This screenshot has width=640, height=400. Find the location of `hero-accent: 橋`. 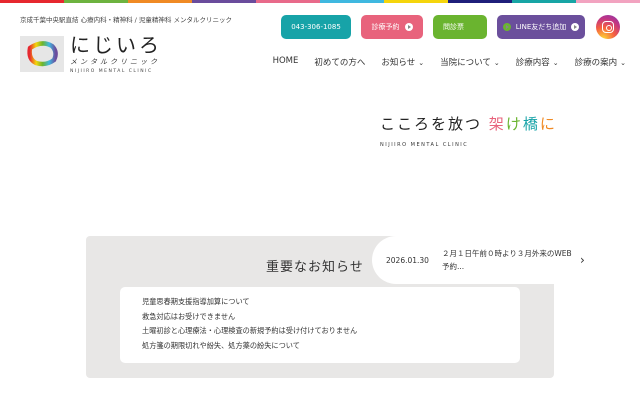

hero-accent: 橋 is located at coordinates (531, 124).